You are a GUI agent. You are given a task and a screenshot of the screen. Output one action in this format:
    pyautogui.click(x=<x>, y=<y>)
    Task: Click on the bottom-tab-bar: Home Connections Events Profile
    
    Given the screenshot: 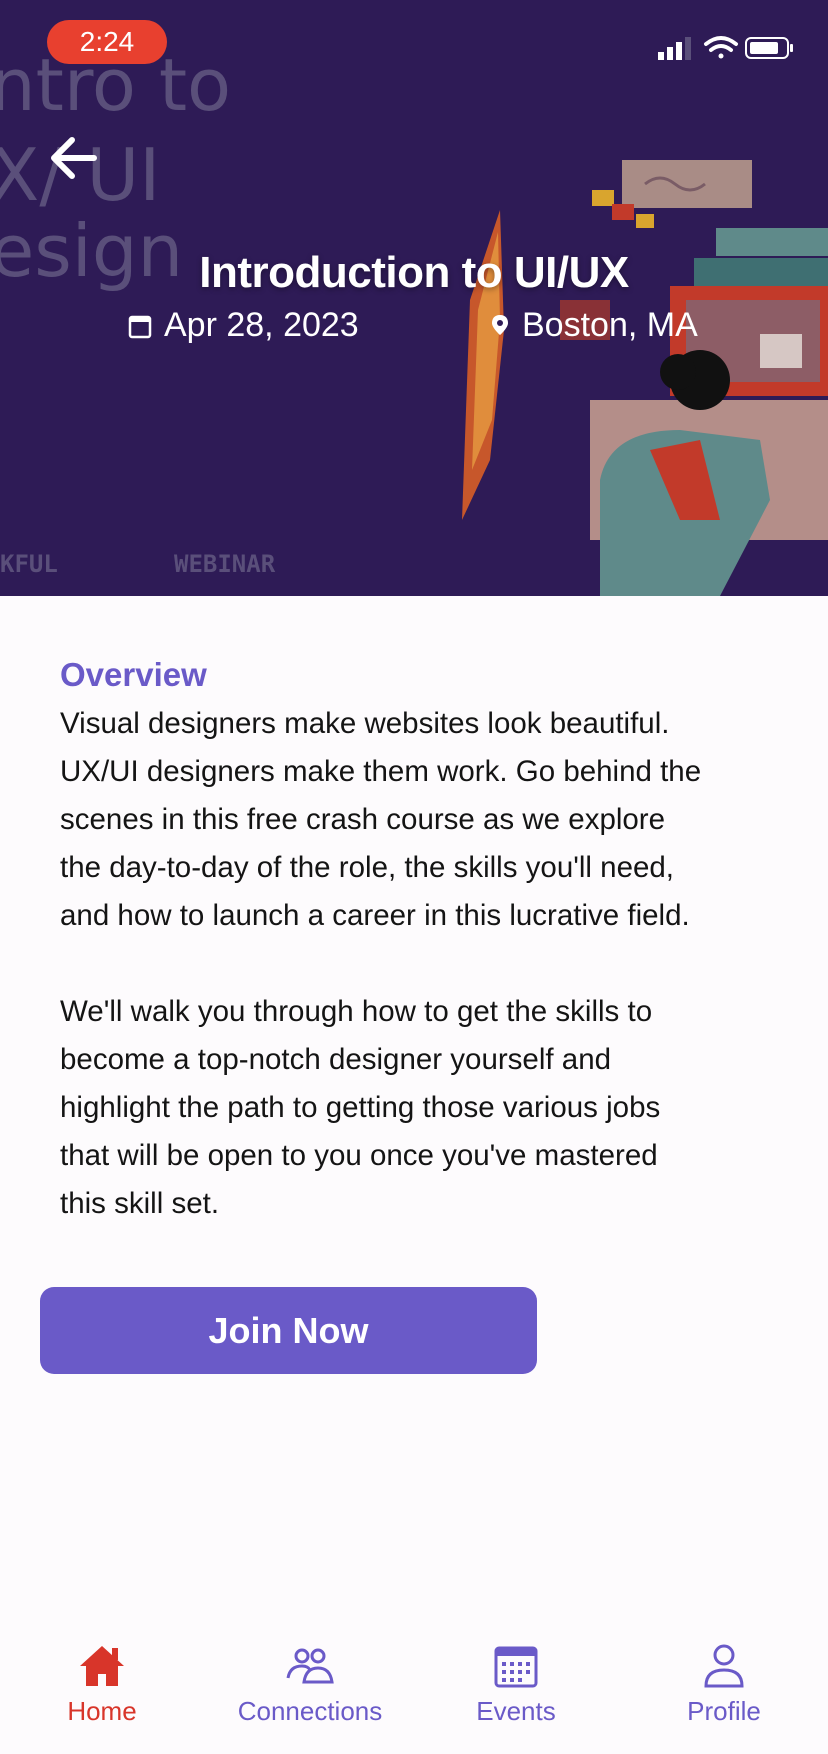 What is the action you would take?
    pyautogui.click(x=414, y=1692)
    